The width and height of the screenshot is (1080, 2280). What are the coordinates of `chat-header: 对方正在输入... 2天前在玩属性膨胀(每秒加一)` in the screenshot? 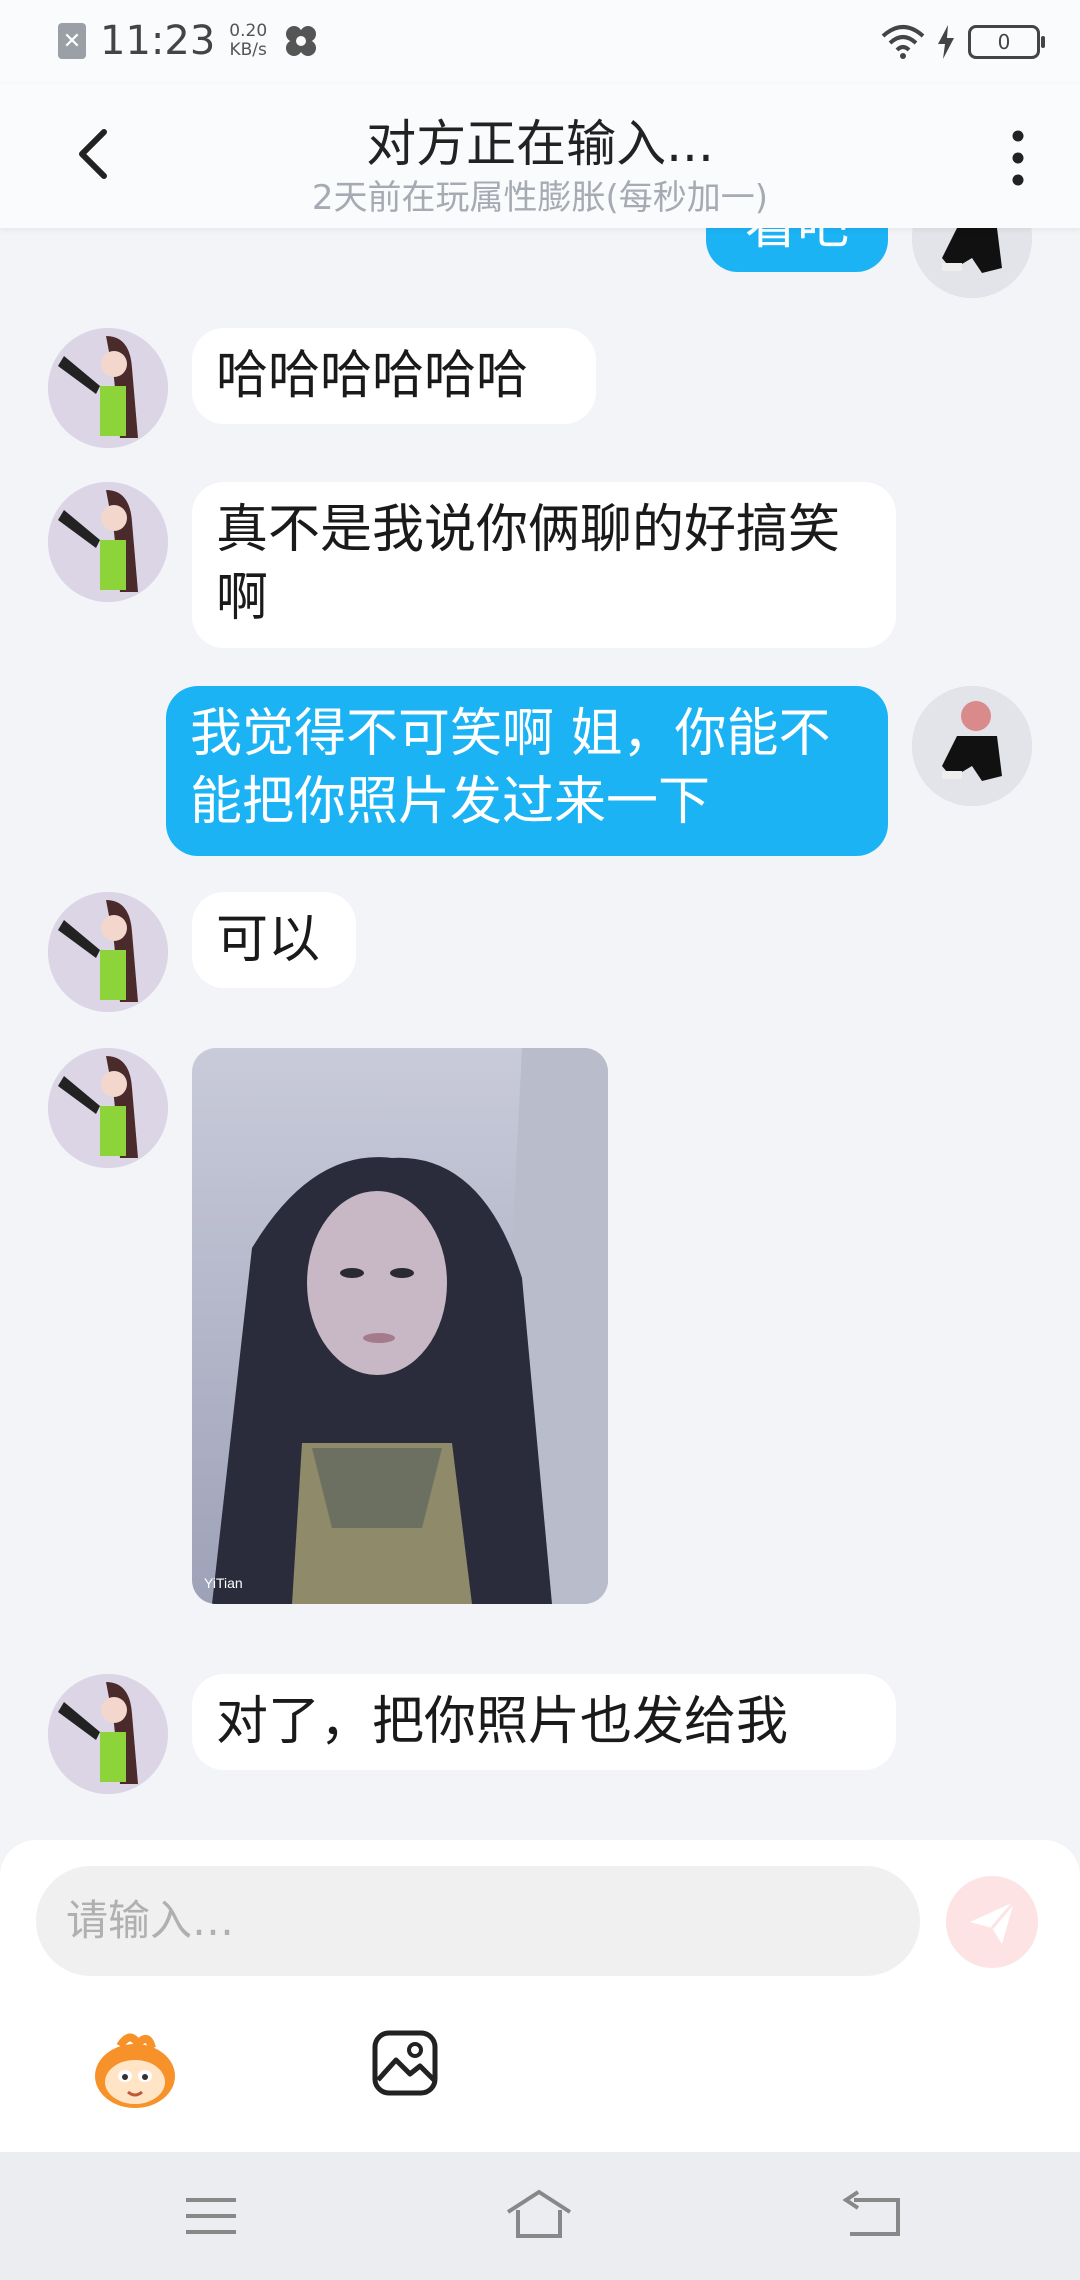 It's located at (540, 156).